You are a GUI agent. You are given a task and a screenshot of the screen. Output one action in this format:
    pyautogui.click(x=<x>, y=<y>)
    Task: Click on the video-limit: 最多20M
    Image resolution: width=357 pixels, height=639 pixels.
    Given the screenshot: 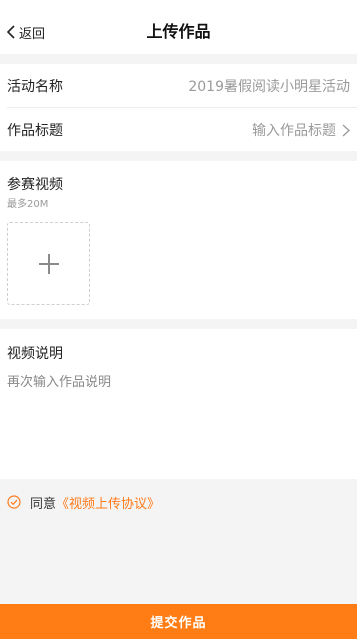 What is the action you would take?
    pyautogui.click(x=28, y=204)
    